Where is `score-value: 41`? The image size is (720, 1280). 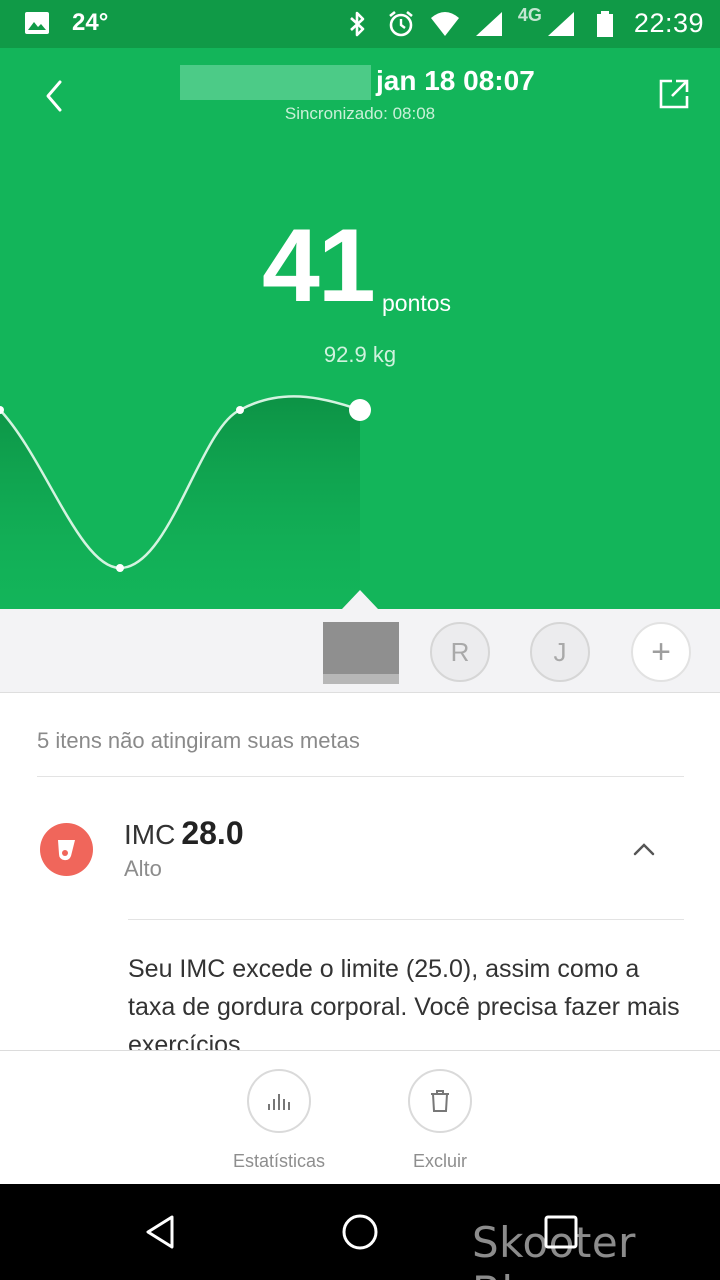
score-value: 41 is located at coordinates (319, 266).